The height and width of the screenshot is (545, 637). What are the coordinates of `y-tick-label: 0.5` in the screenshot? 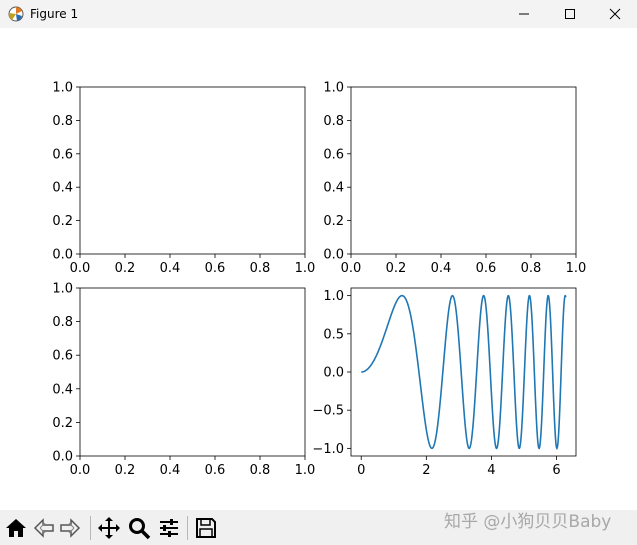 It's located at (333, 334).